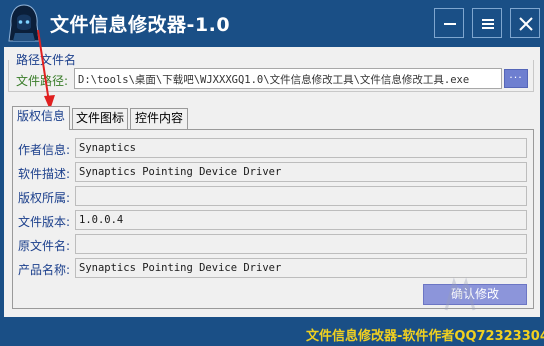  Describe the element at coordinates (140, 25) in the screenshot. I see `window-title: 文件信息修改器-1.0` at that location.